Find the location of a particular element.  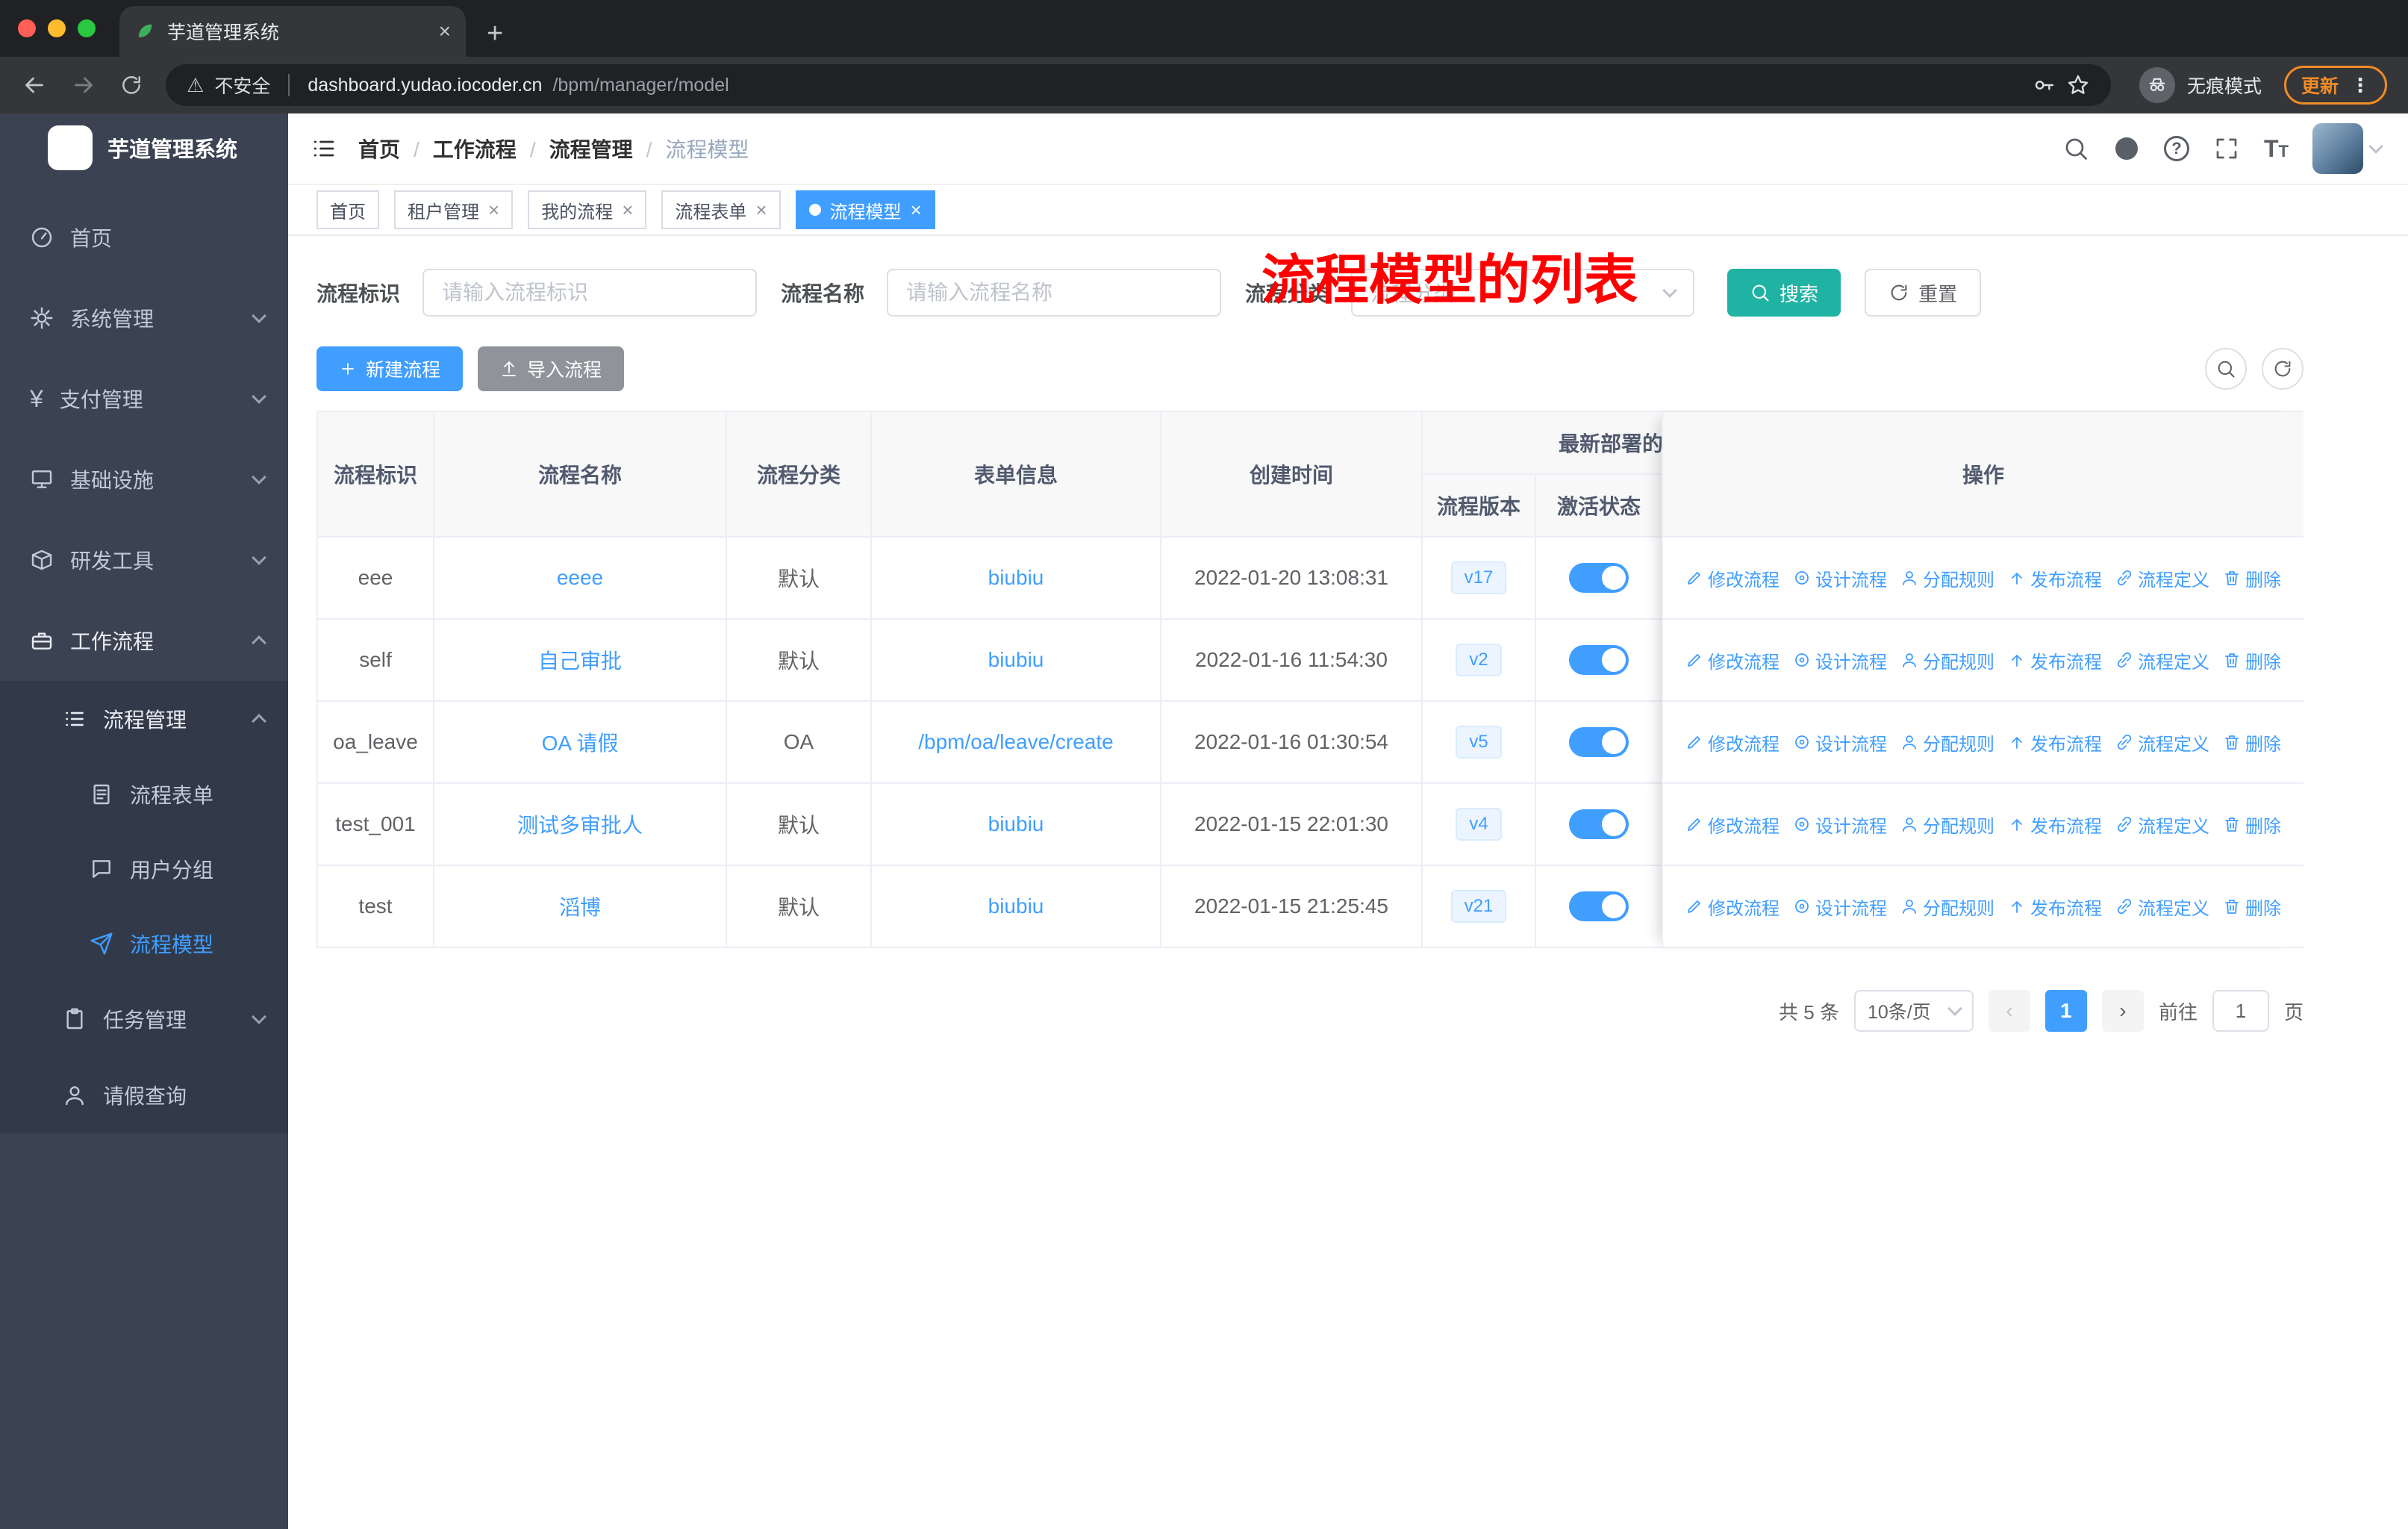

sidebar-logo: 芋道管理系统 is located at coordinates (144, 147).